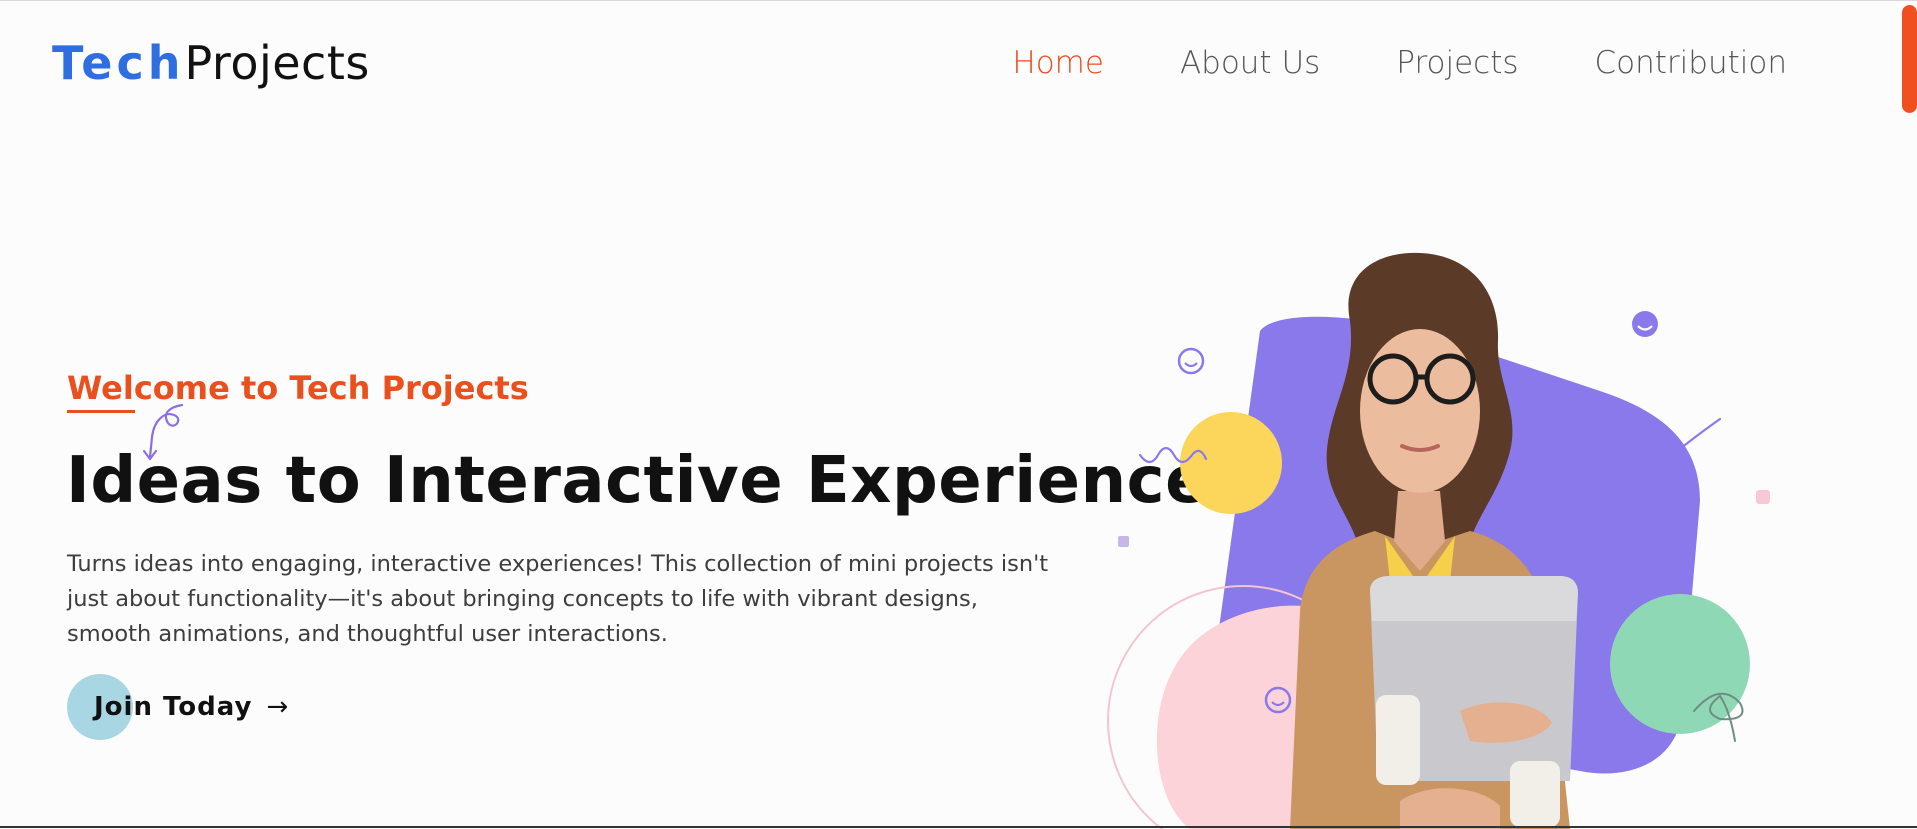 Image resolution: width=1917 pixels, height=829 pixels. Describe the element at coordinates (1058, 63) in the screenshot. I see `nav-home: Home` at that location.